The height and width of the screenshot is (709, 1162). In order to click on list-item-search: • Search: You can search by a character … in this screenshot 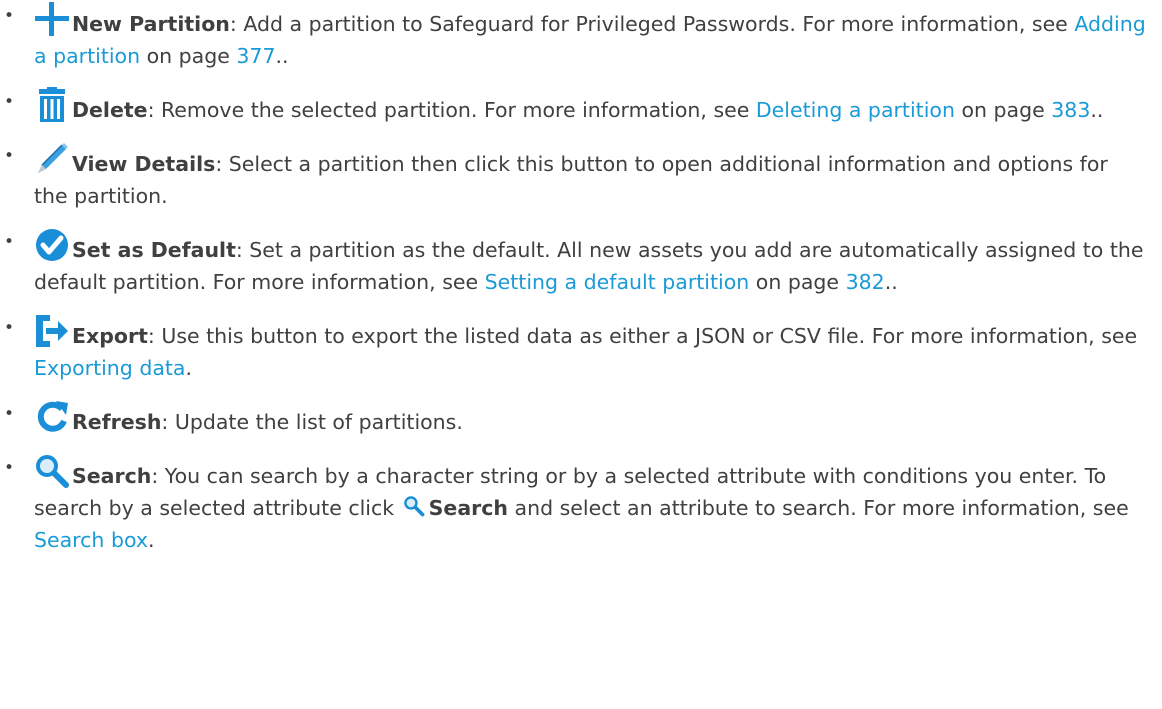, I will do `click(581, 505)`.